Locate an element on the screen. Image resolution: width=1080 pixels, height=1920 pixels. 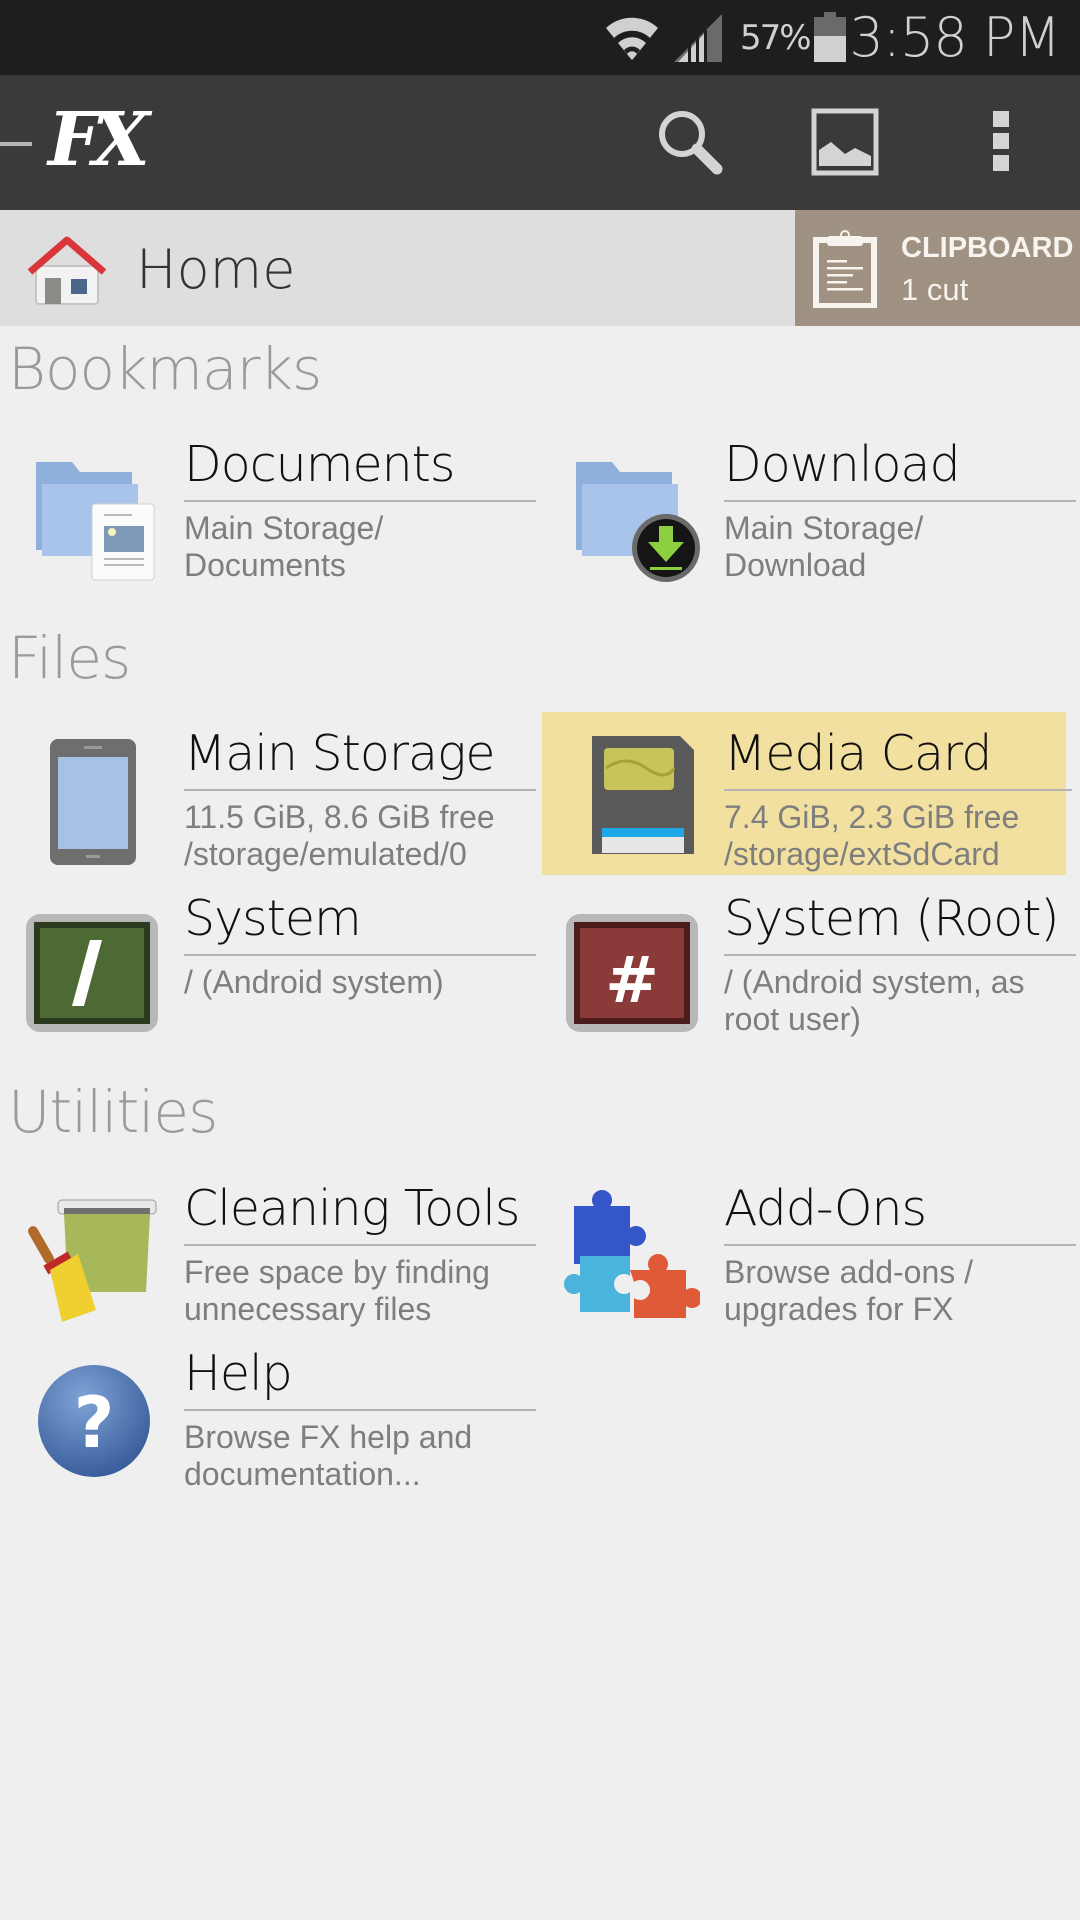
item-subtitle: / (Android system, as root user) is located at coordinates (874, 1000).